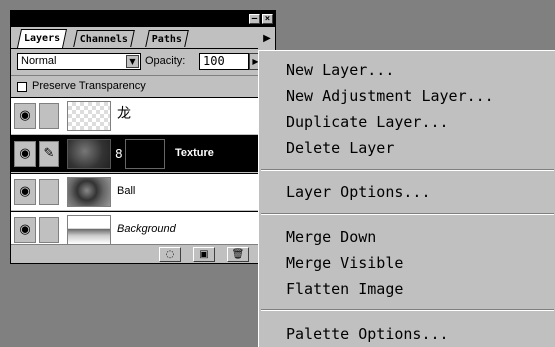  Describe the element at coordinates (132, 61) in the screenshot. I see `dropdown-arrow-icon: ▼` at that location.